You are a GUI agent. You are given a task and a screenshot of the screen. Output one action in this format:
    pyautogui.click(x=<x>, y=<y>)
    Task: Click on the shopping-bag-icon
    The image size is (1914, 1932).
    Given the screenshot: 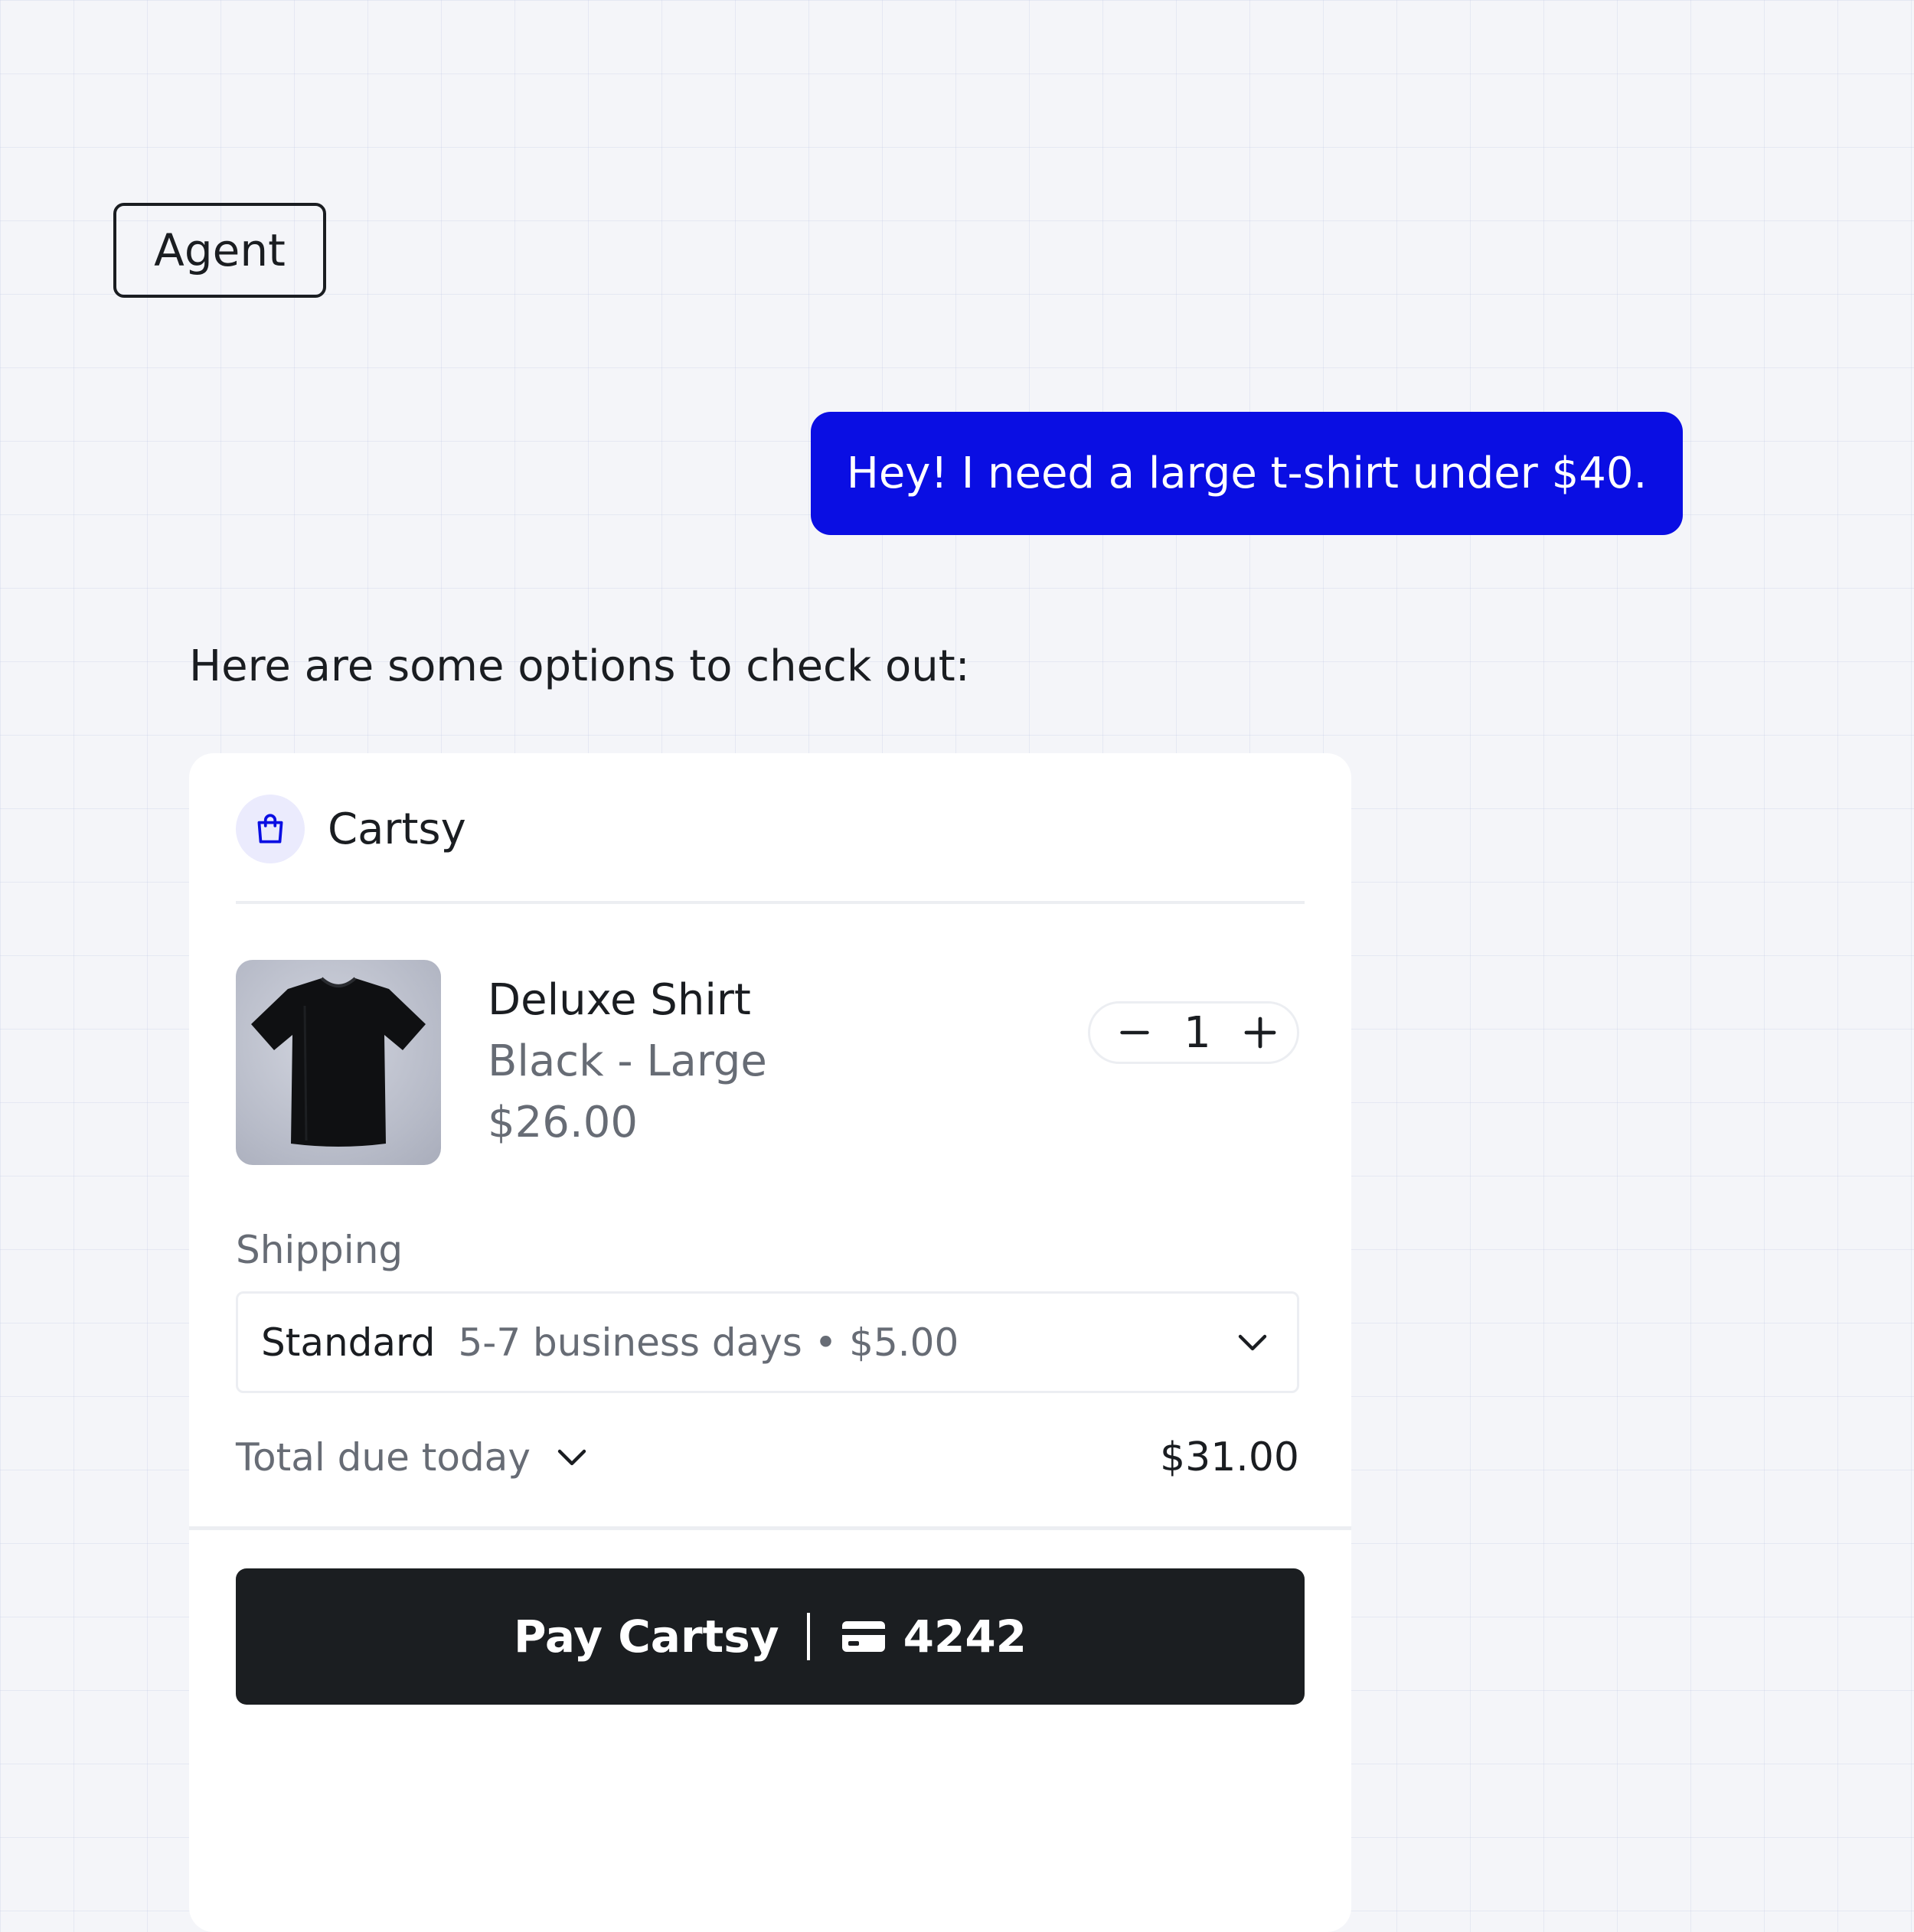 What is the action you would take?
    pyautogui.click(x=270, y=829)
    